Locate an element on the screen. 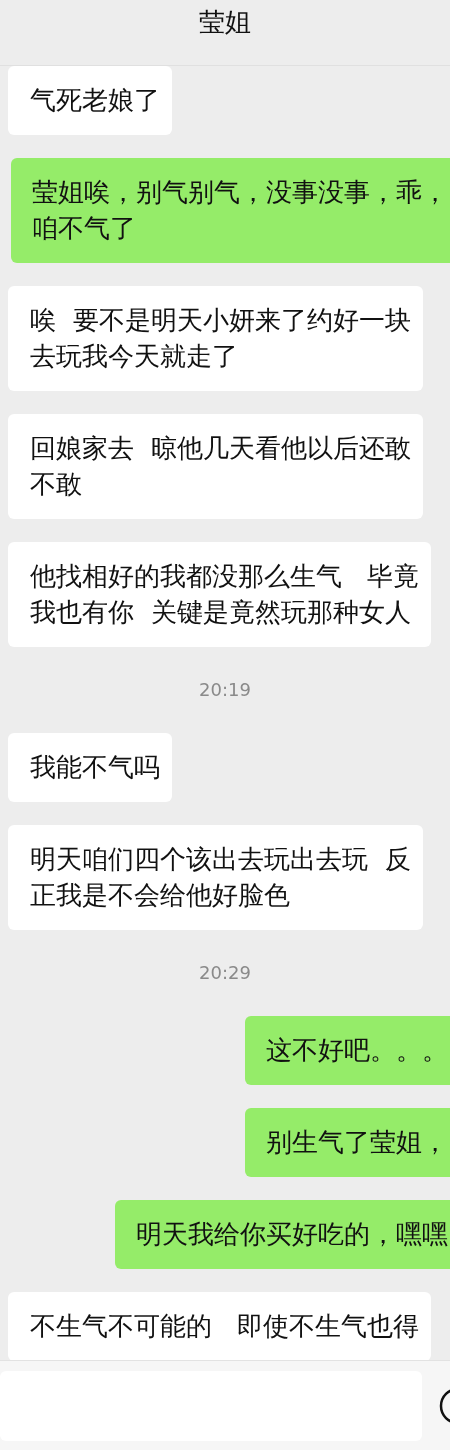  message-bubble: 唉 要不是明天小妍来了约好一块 去玩我今天就走了 is located at coordinates (215, 338).